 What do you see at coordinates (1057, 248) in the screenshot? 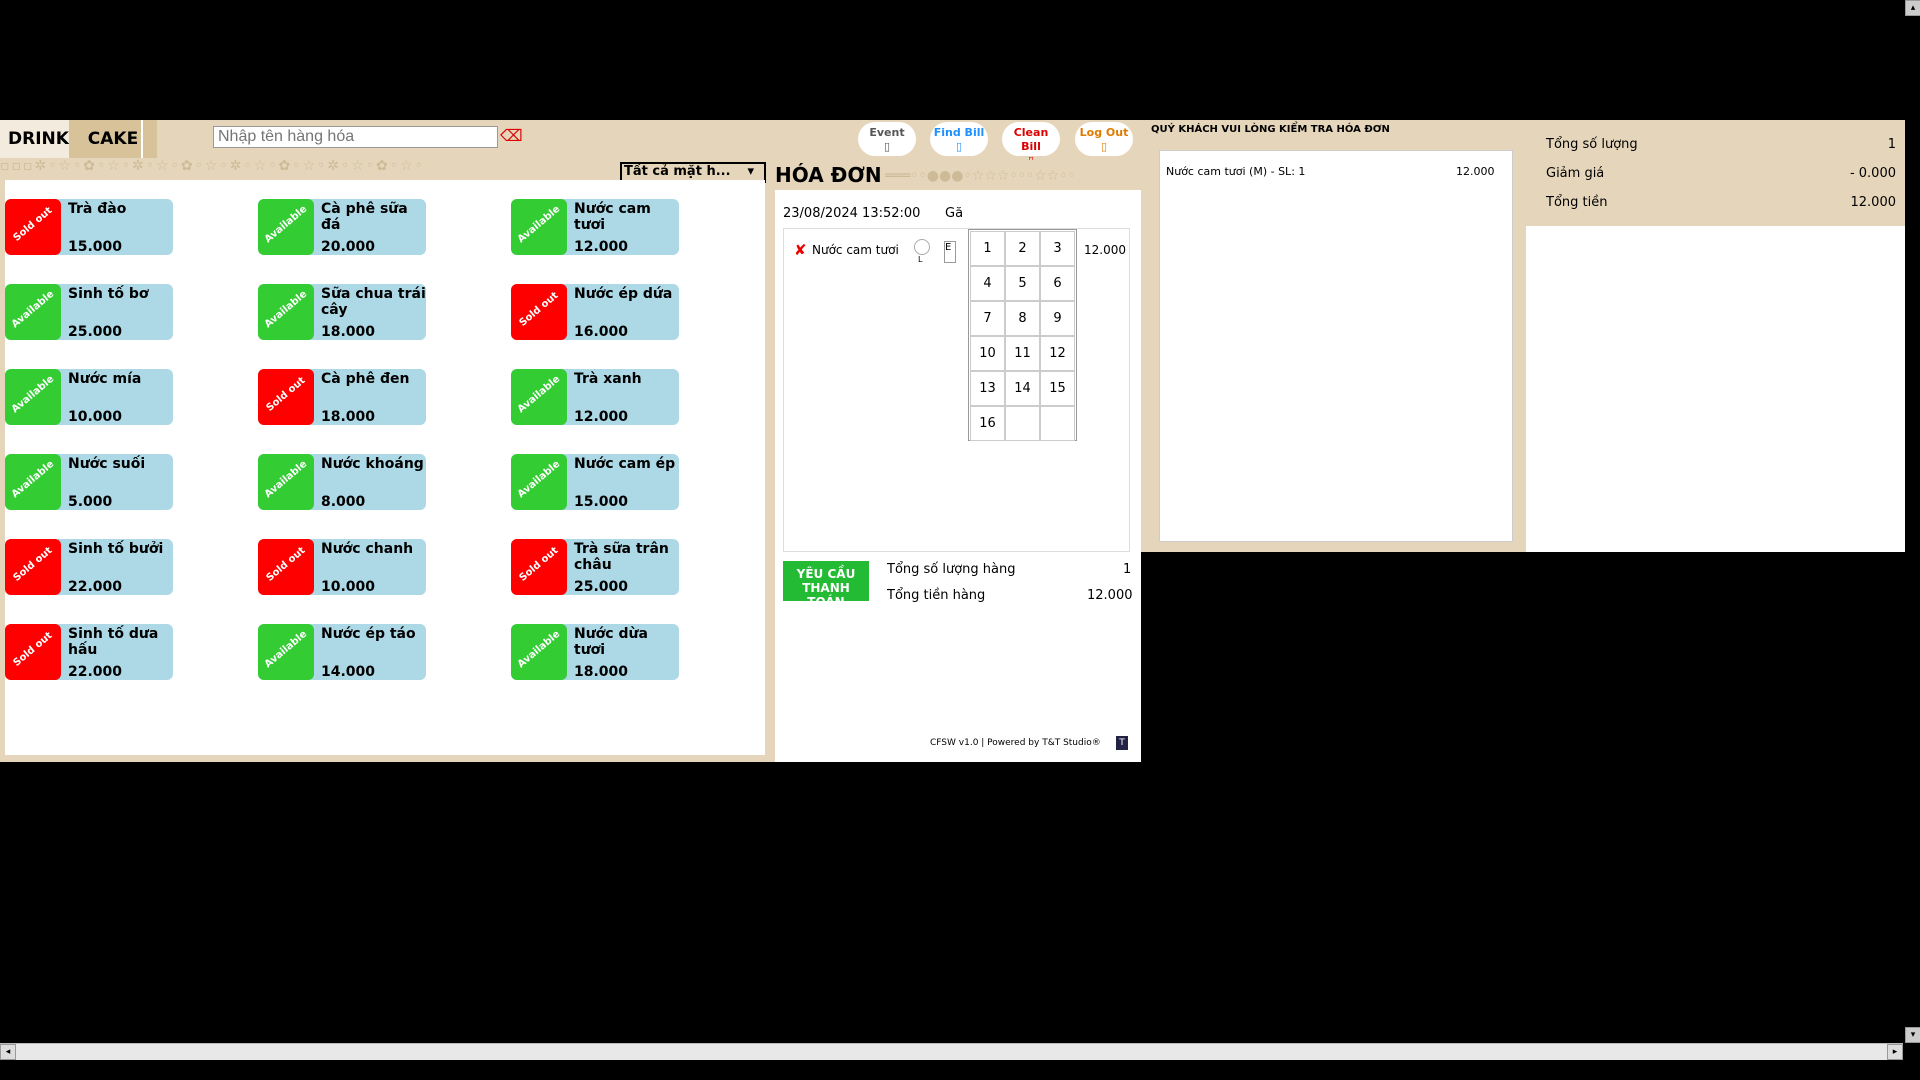
I see `table-number-key: 3` at bounding box center [1057, 248].